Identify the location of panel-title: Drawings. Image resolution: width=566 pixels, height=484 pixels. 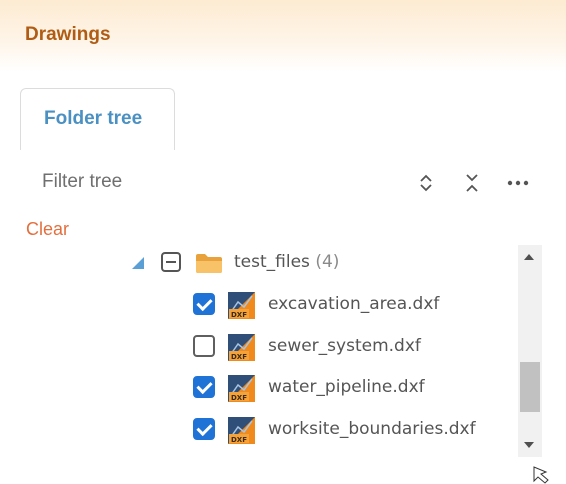
(68, 34).